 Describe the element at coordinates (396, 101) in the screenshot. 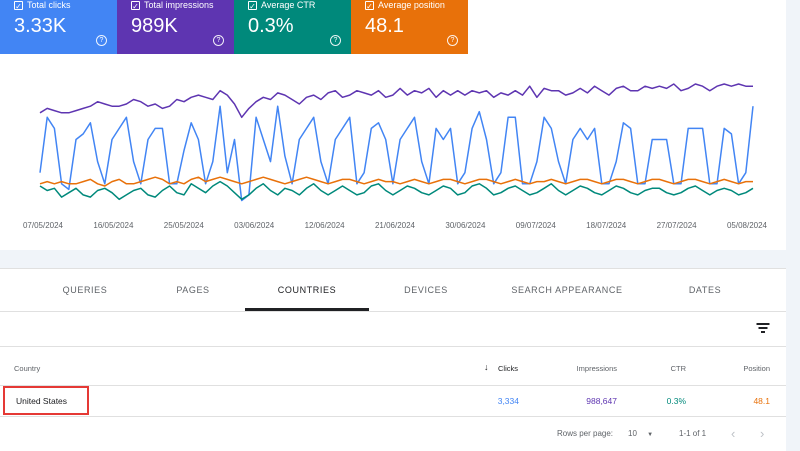

I see `series-line-total-impressions` at that location.